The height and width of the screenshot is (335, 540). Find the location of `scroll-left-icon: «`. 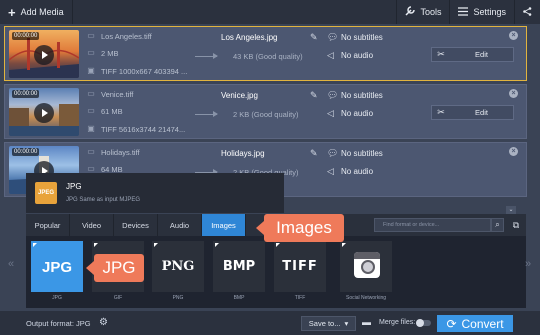

scroll-left-icon: « is located at coordinates (11, 264).